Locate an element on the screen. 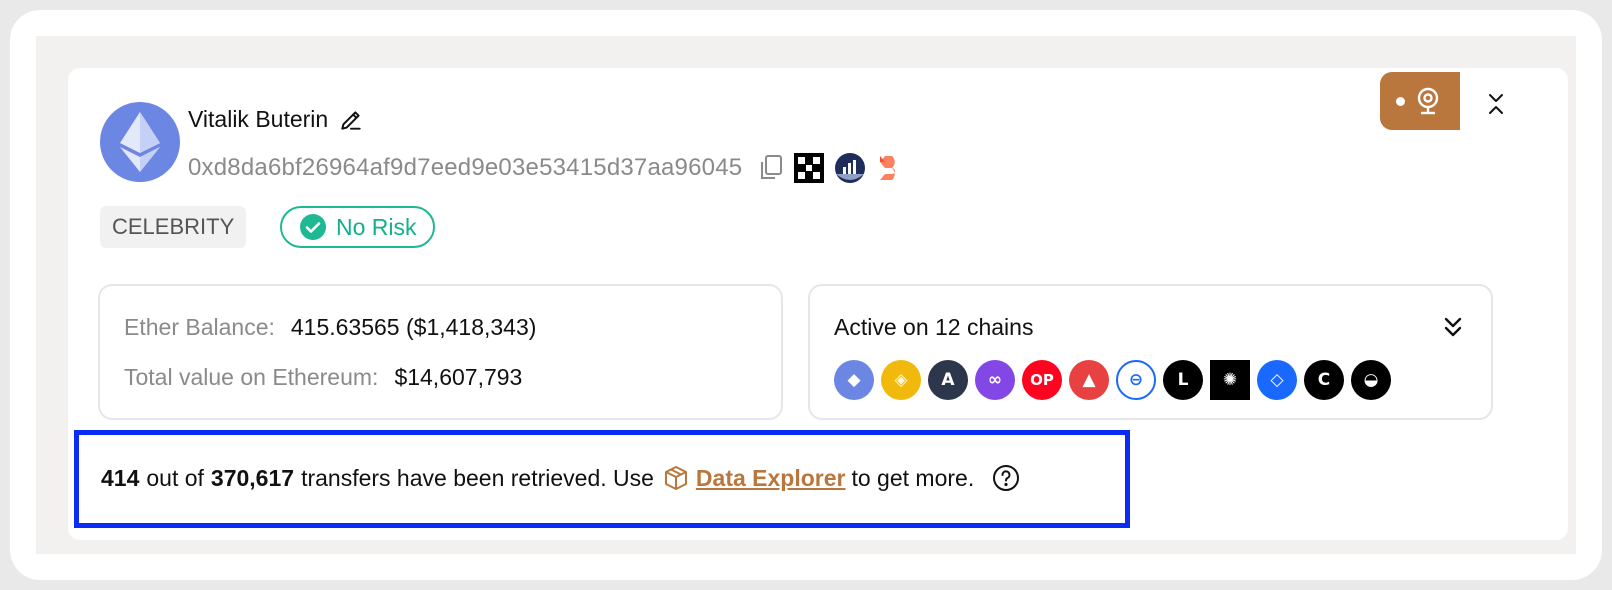  side-widget-tab is located at coordinates (1420, 101).